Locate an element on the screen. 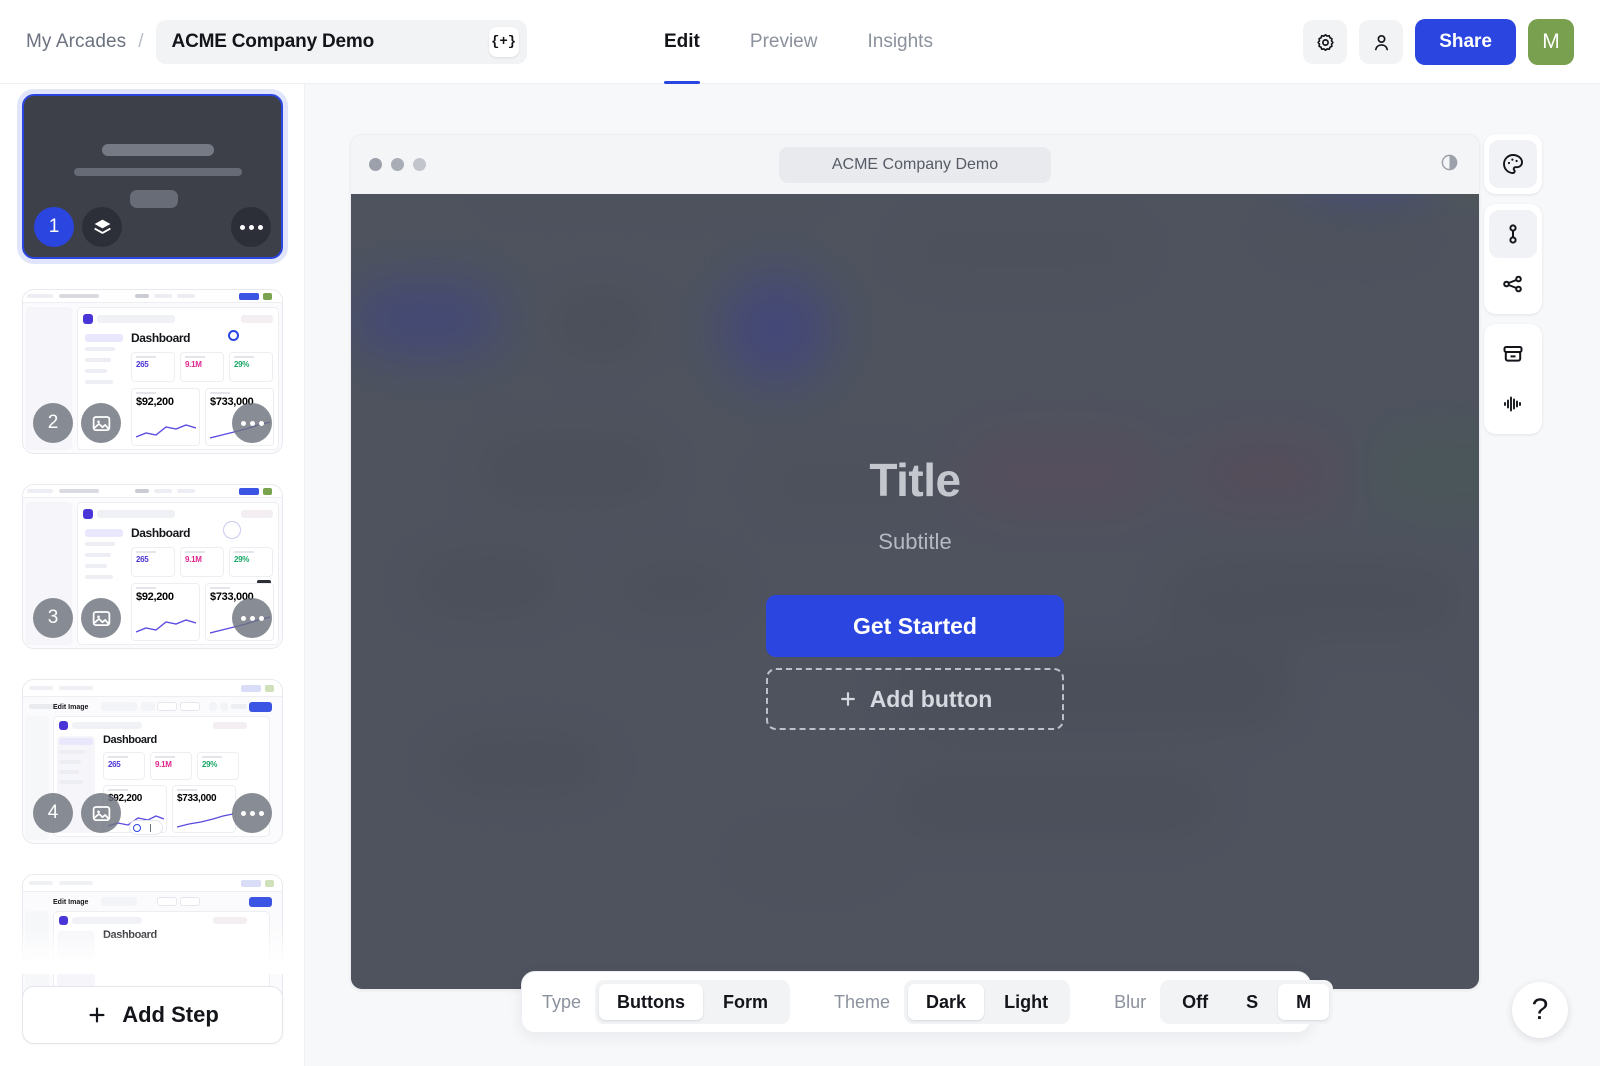 Image resolution: width=1600 pixels, height=1066 pixels. step-thumbnail-1: 1 is located at coordinates (152, 176).